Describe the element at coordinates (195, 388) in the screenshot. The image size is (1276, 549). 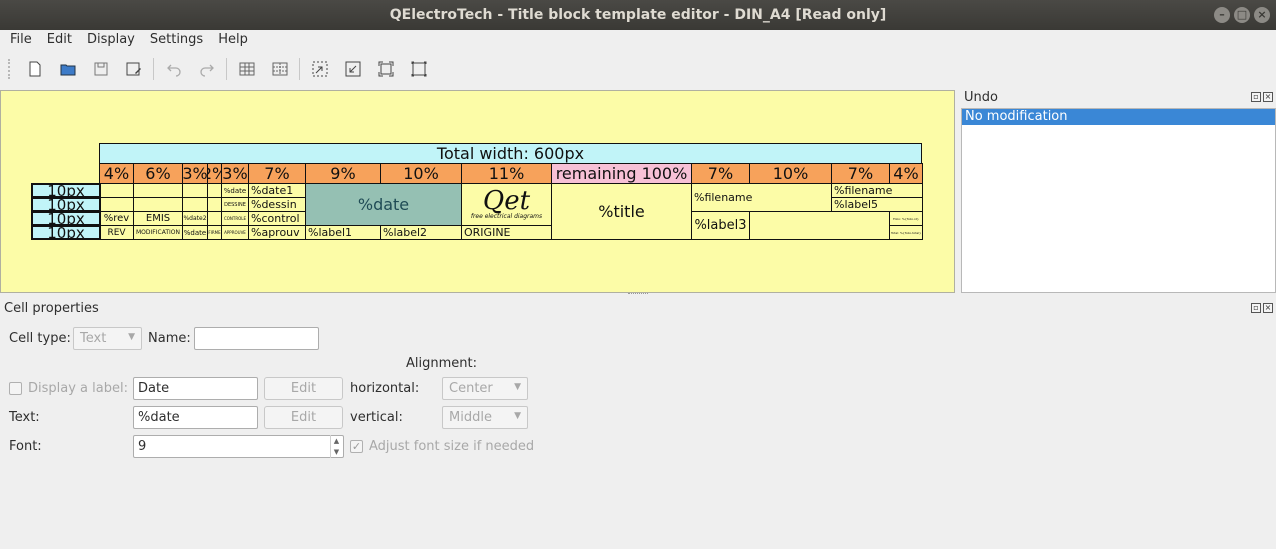
I see `label-input: Date` at that location.